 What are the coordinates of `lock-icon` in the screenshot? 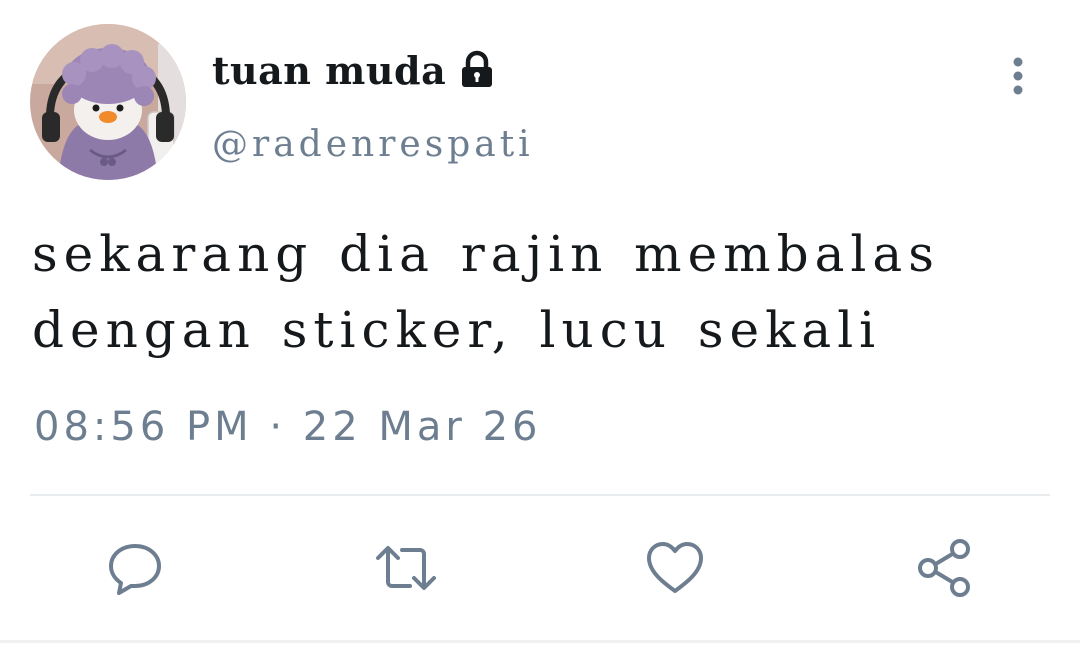 It's located at (477, 70).